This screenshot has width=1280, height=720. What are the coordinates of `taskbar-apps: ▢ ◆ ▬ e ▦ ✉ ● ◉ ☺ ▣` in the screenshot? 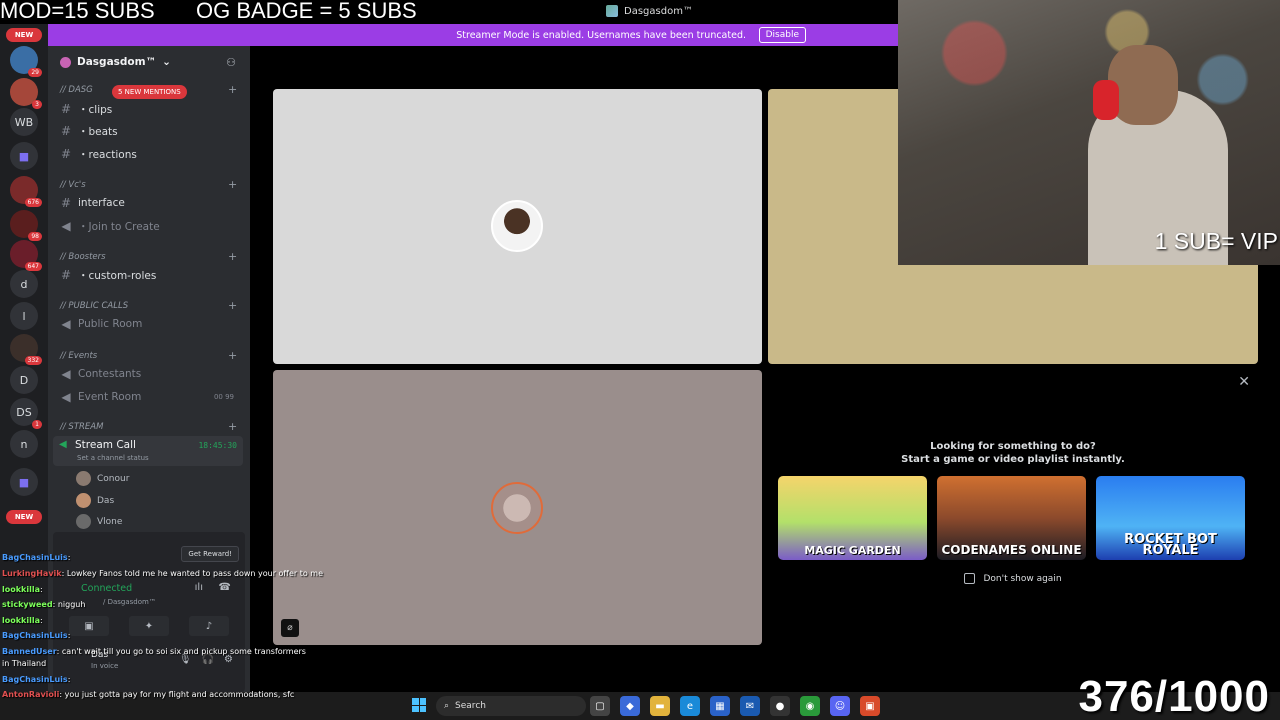 It's located at (735, 706).